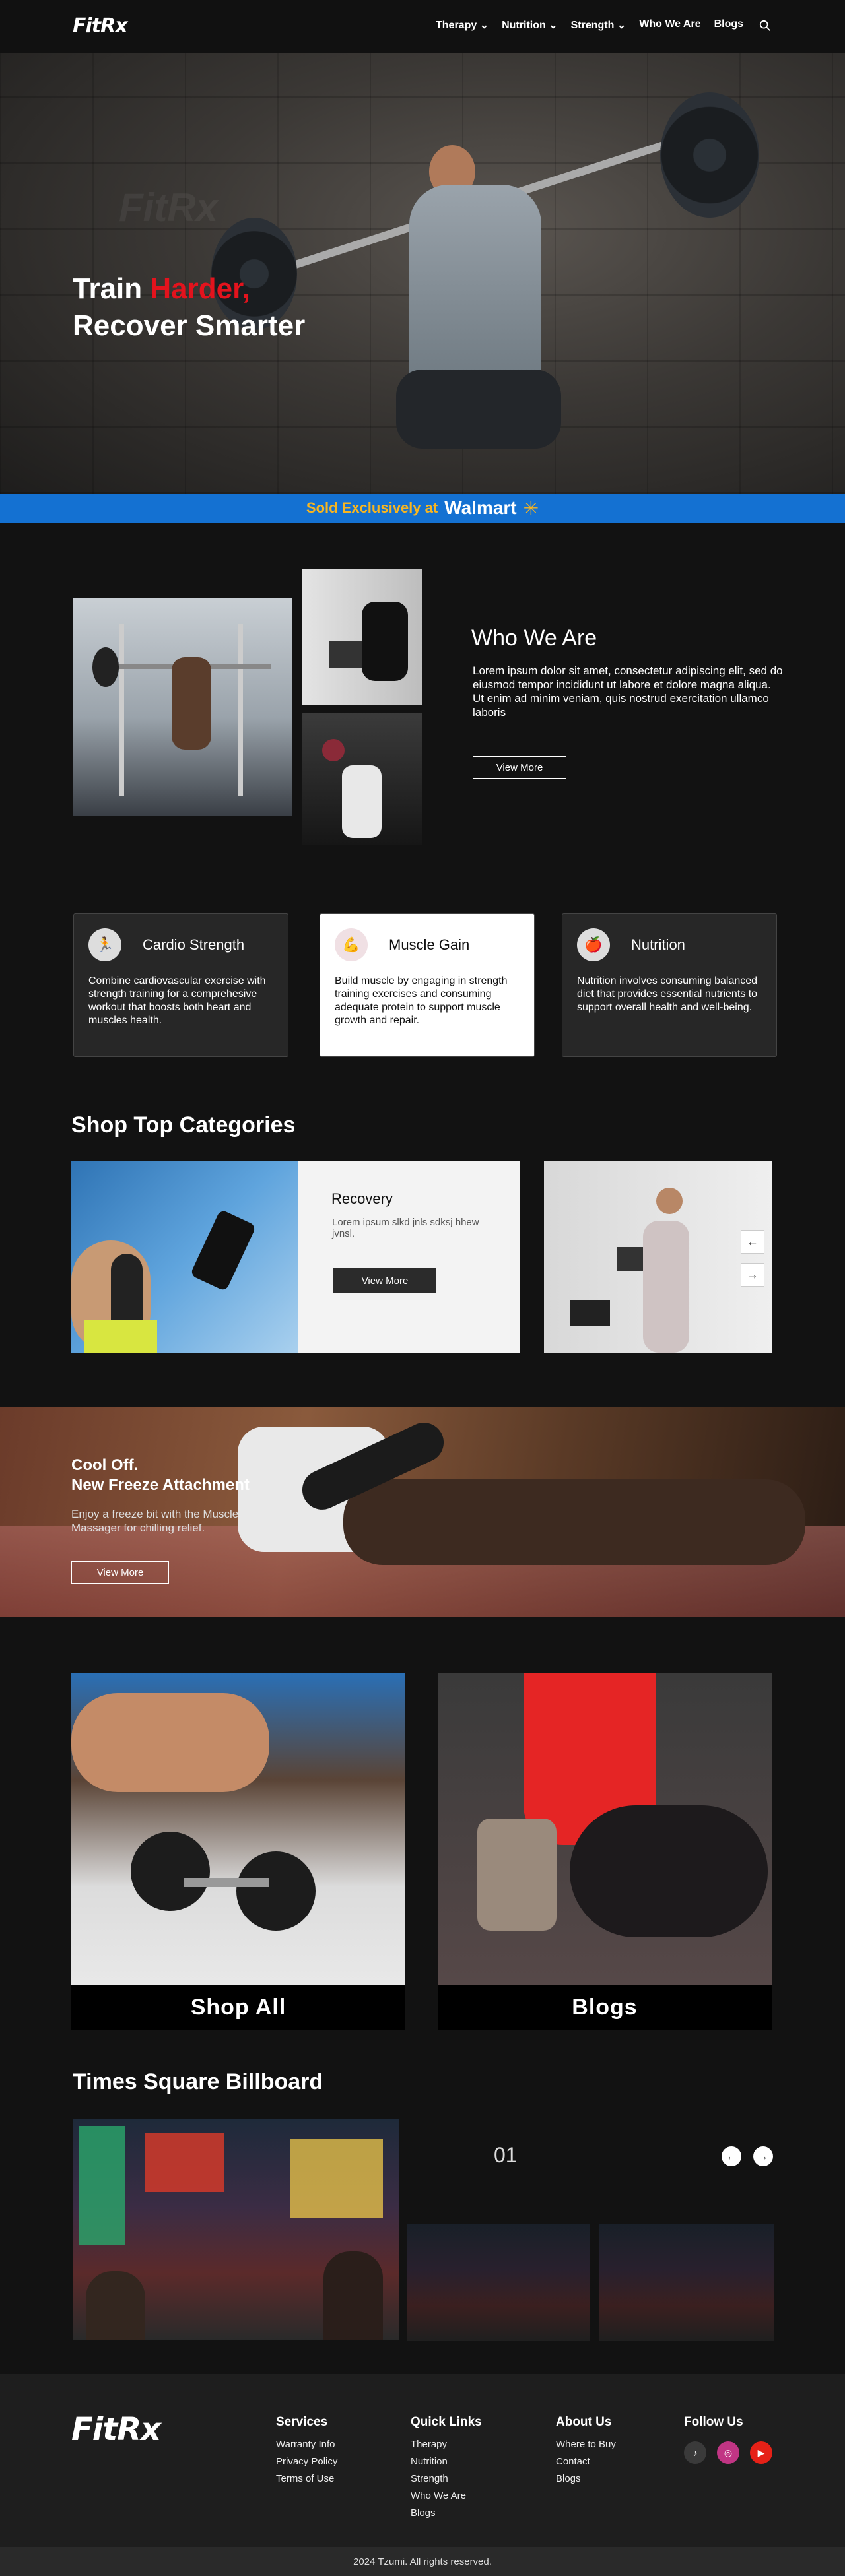 The width and height of the screenshot is (845, 2576). Describe the element at coordinates (351, 944) in the screenshot. I see `muscle-icon: 💪` at that location.